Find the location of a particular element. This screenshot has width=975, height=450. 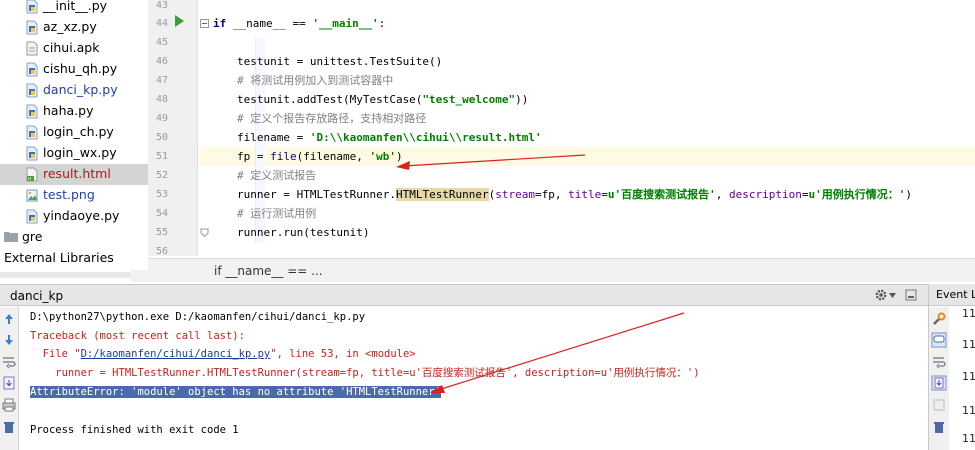

arrow-down-icon is located at coordinates (9, 340).